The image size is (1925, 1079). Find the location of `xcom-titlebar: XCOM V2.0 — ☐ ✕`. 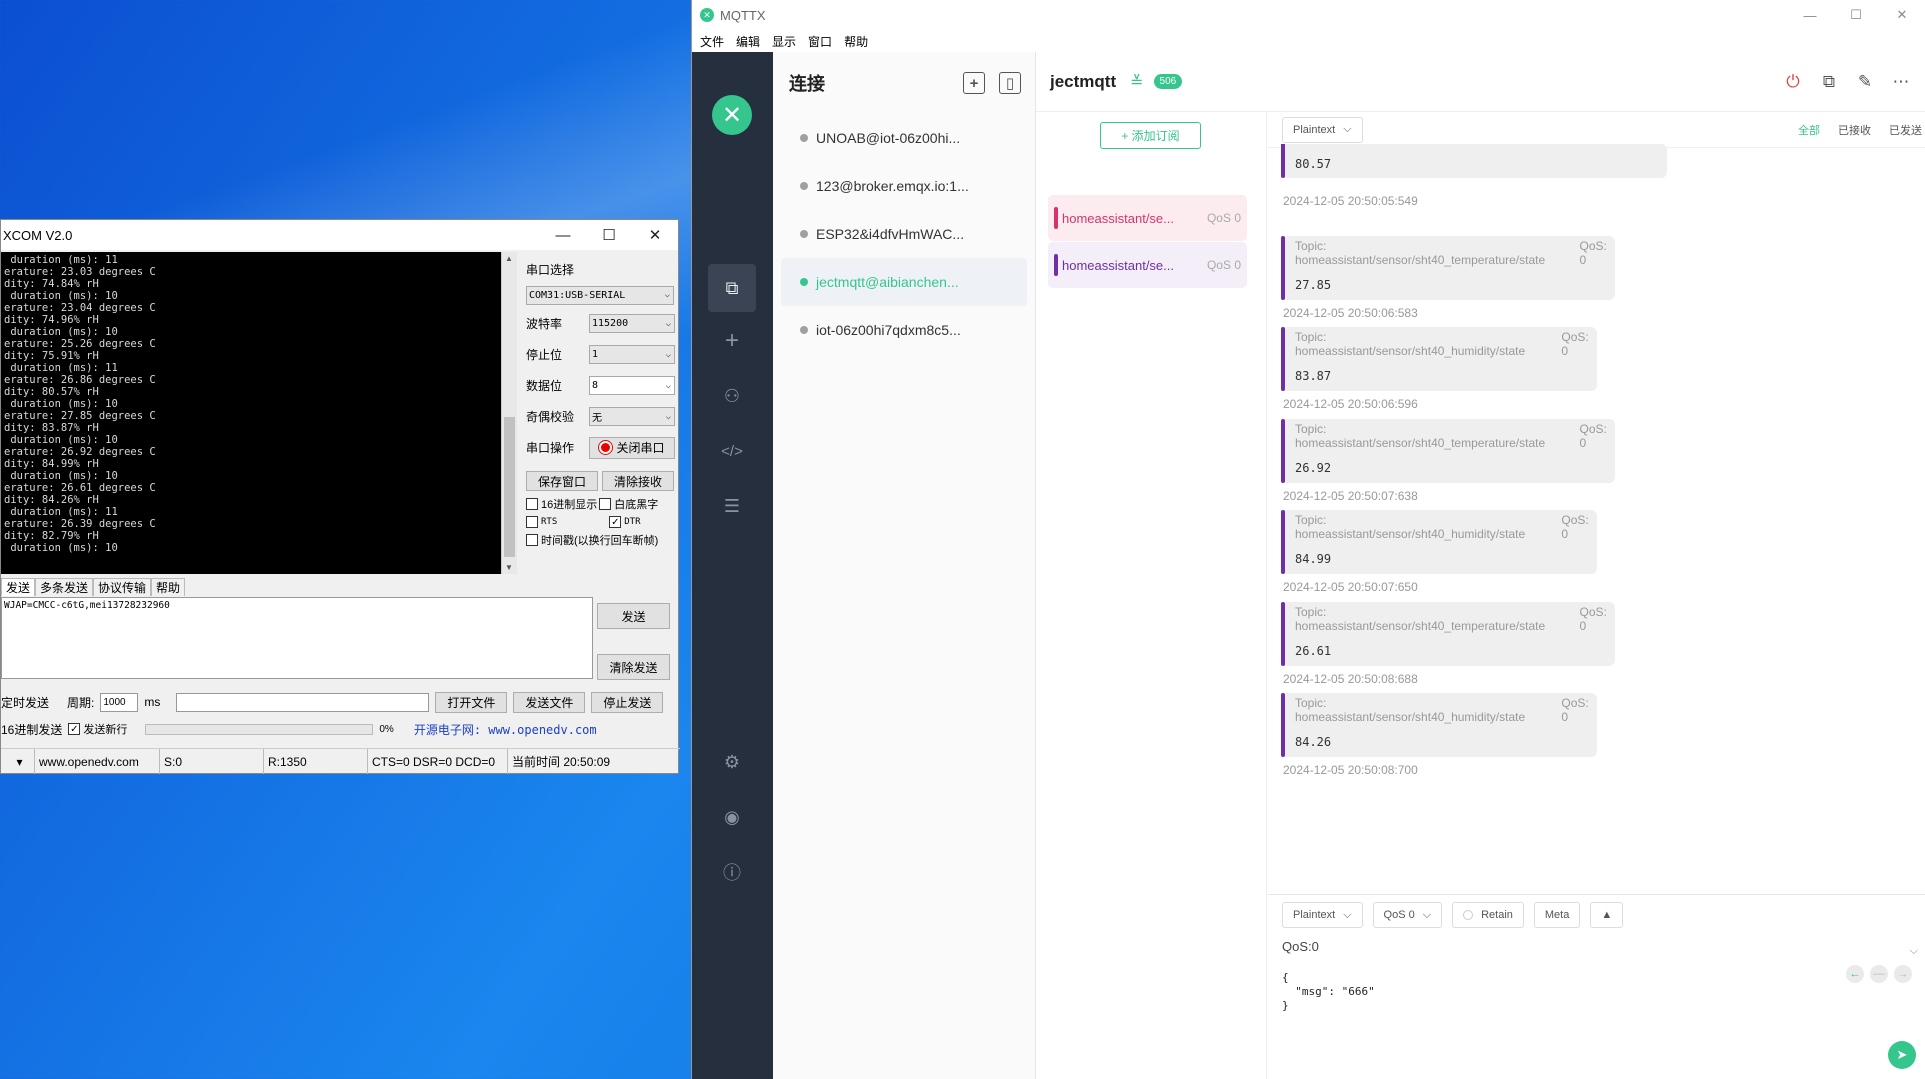

xcom-titlebar: XCOM V2.0 — ☐ ✕ is located at coordinates (339, 235).